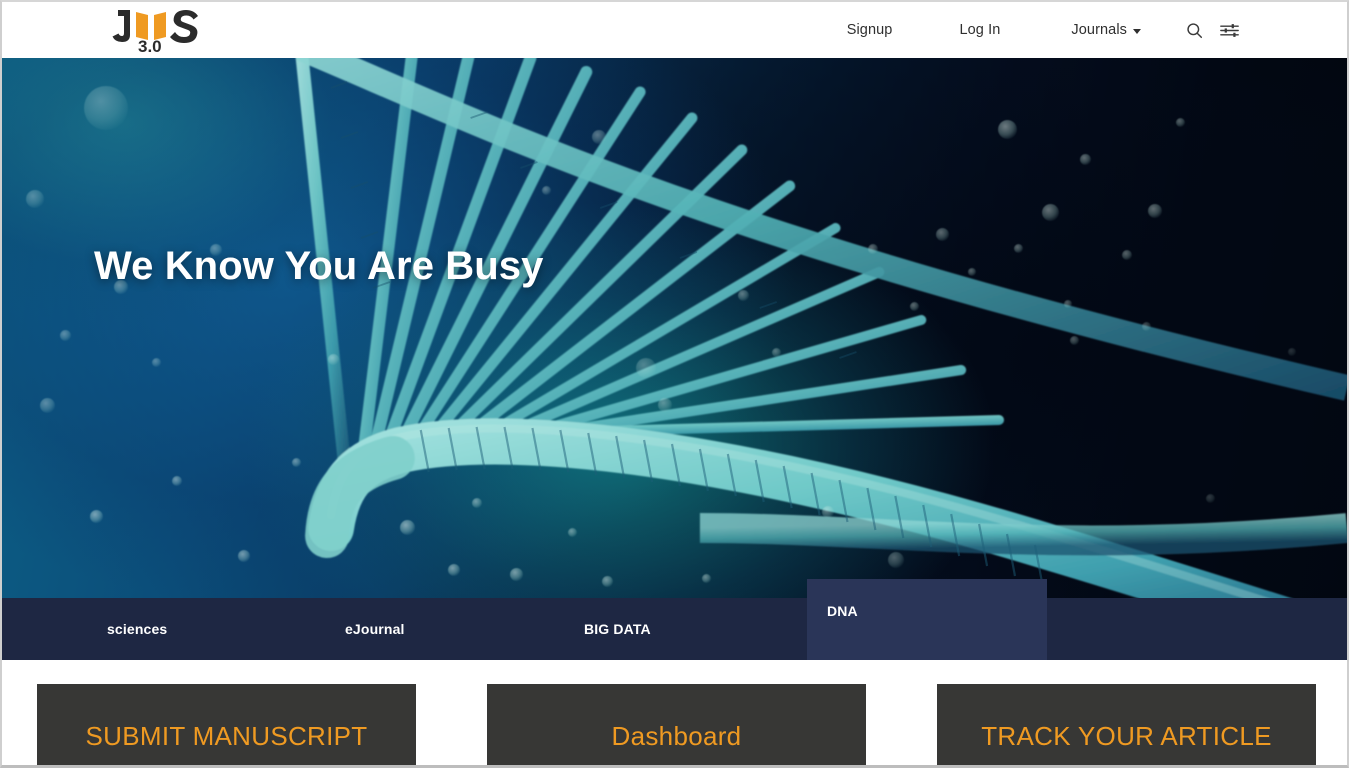 This screenshot has width=1349, height=768. I want to click on search-icon, so click(1194, 30).